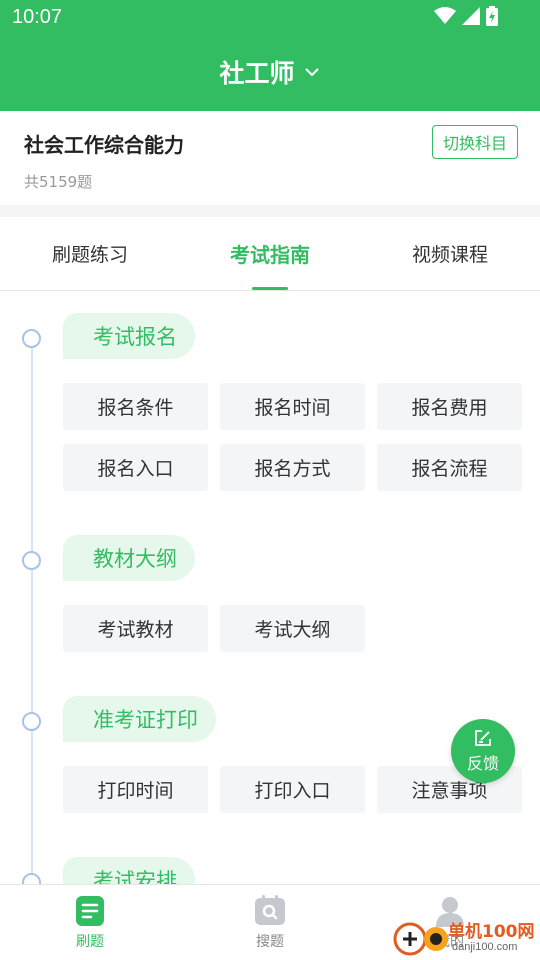 This screenshot has width=540, height=960. Describe the element at coordinates (135, 628) in the screenshot. I see `option-button: 考试教材` at that location.